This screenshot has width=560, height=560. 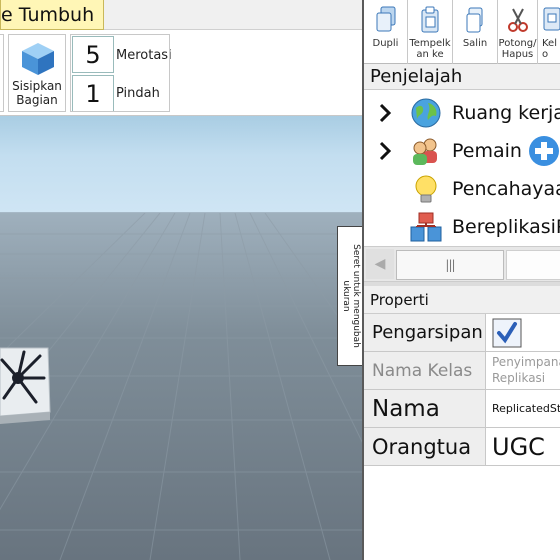 I want to click on rotate-snap-input: 5, so click(x=93, y=54).